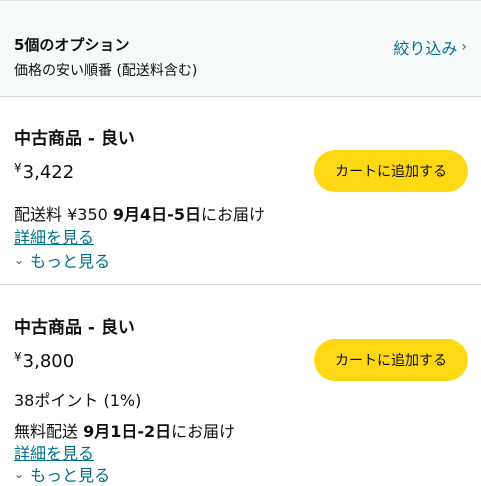 Image resolution: width=481 pixels, height=486 pixels. I want to click on sort-order-label: 価格の安い順番 (配送料含む), so click(106, 71).